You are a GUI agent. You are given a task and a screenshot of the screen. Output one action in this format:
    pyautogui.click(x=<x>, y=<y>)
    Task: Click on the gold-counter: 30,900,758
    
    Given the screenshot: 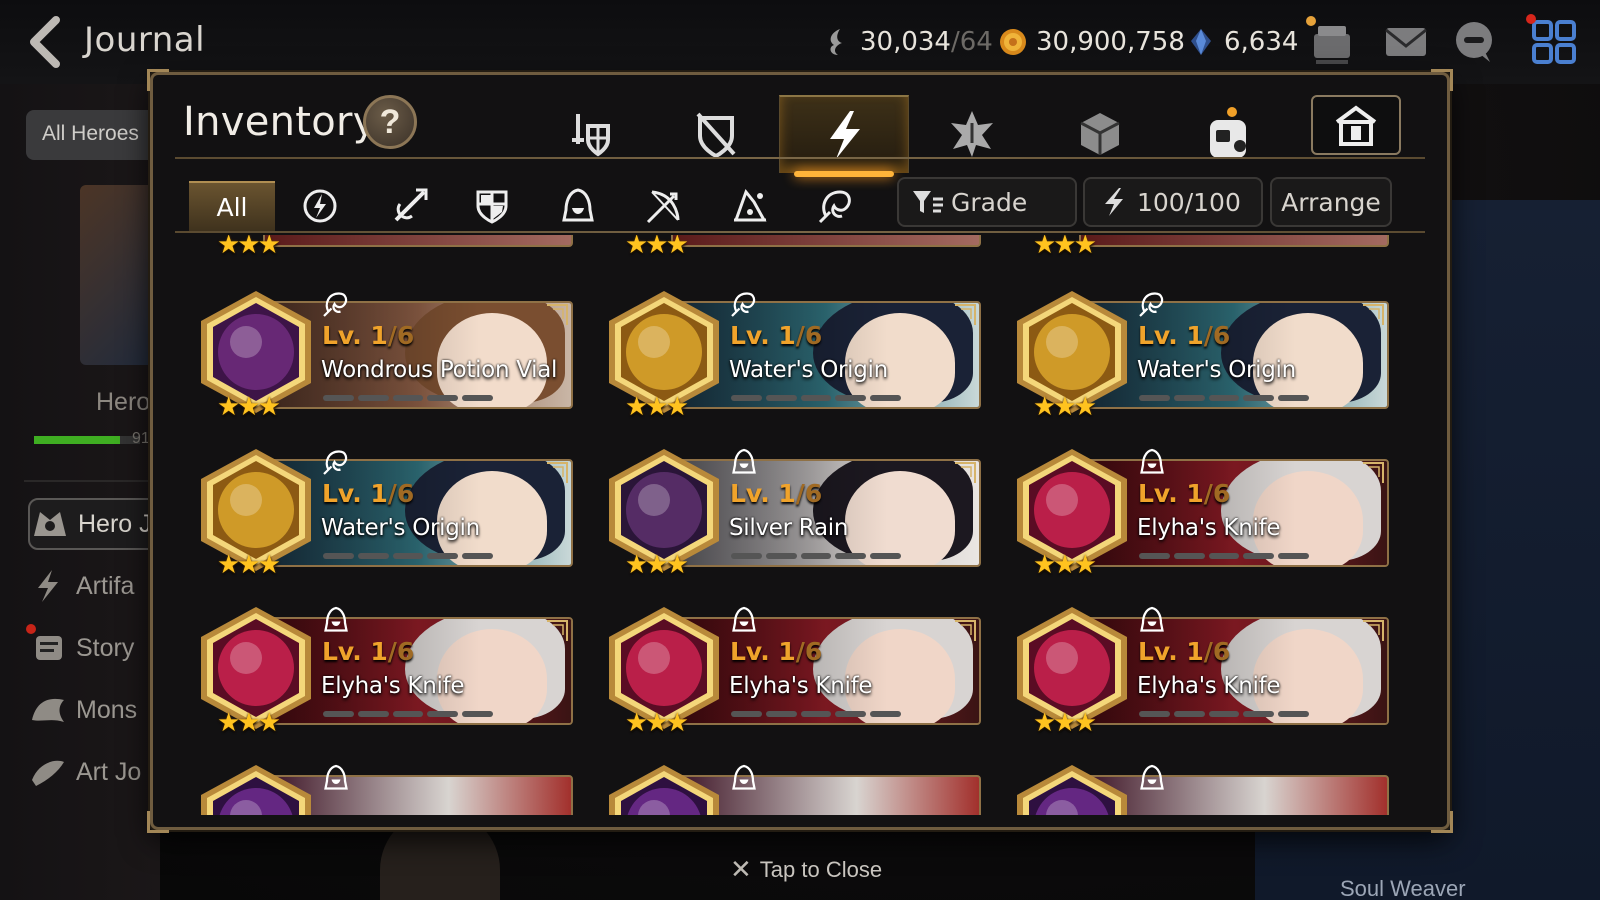 What is the action you would take?
    pyautogui.click(x=1091, y=42)
    